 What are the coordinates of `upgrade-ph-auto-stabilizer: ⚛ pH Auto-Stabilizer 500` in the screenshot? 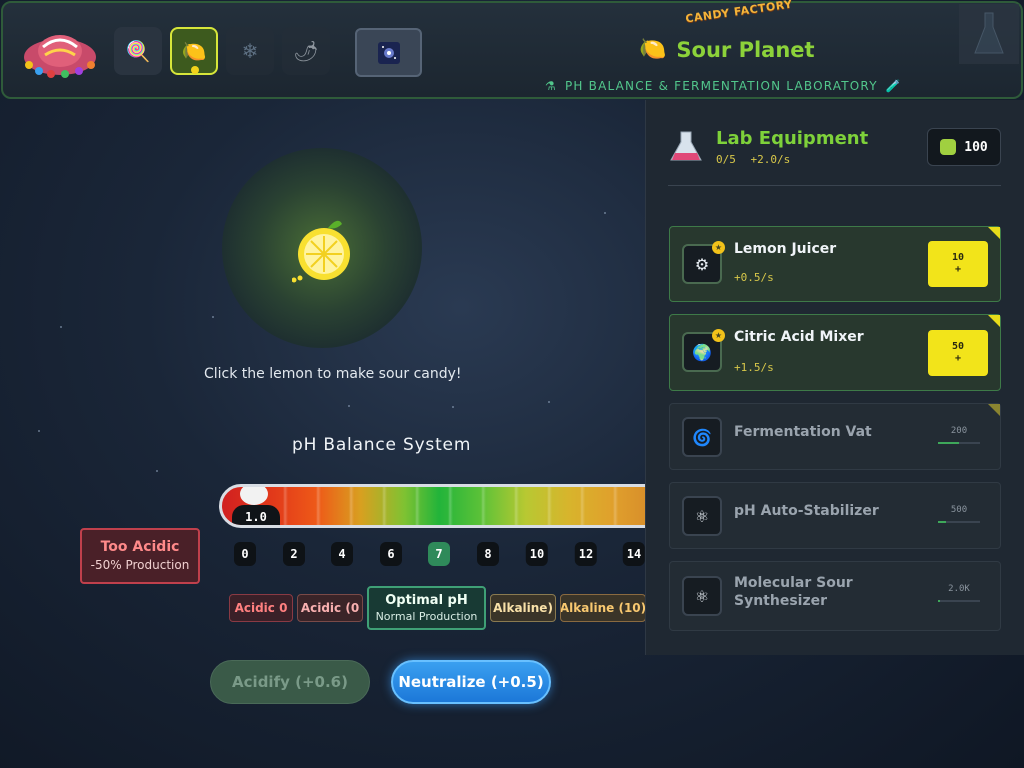 It's located at (835, 515).